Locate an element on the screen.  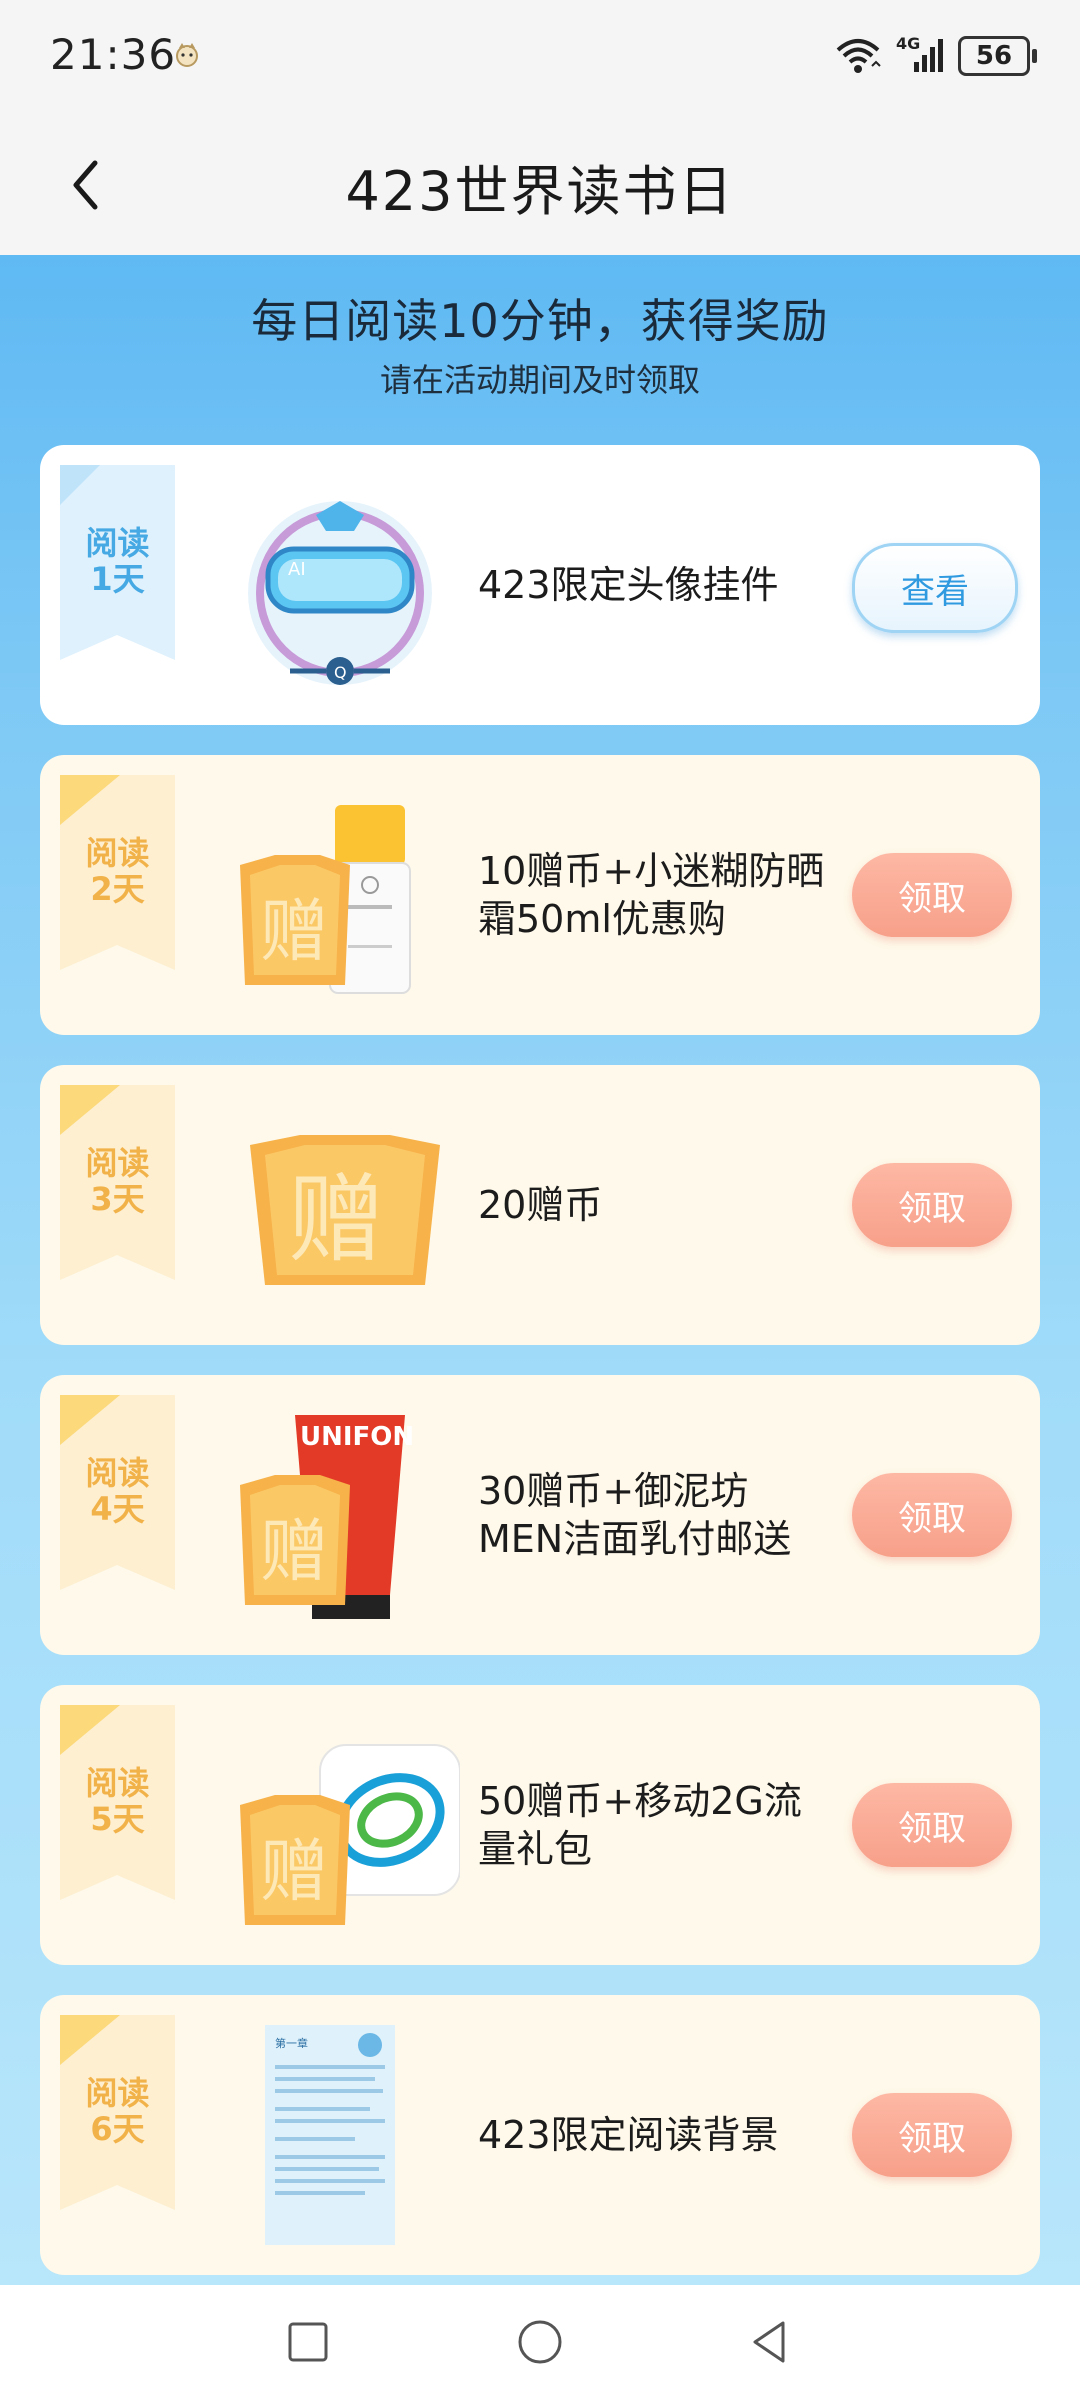
status-bar: 21:36 4G 56 is located at coordinates (540, 57).